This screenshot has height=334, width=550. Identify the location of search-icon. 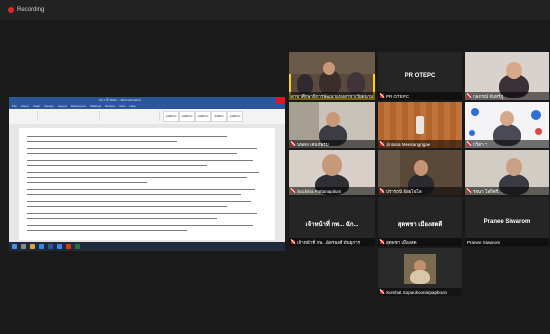
(23, 246).